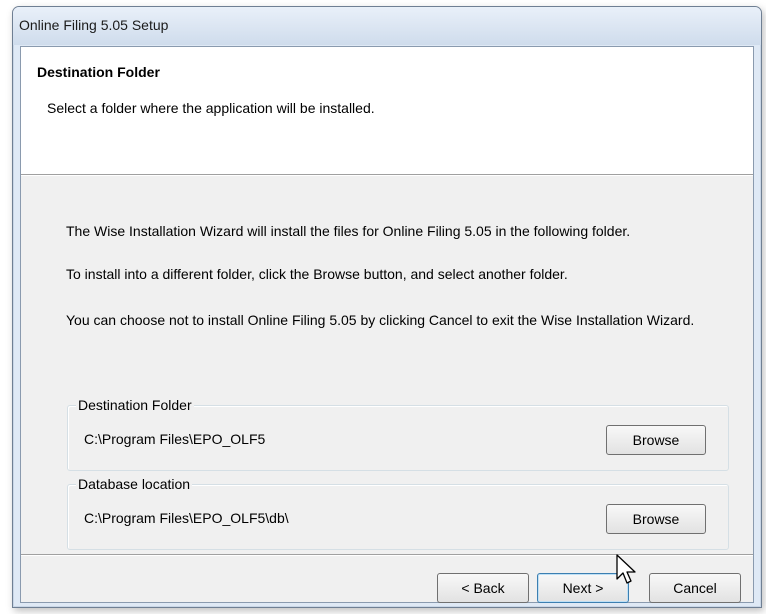  What do you see at coordinates (695, 588) in the screenshot?
I see `cancel-button: Cancel` at bounding box center [695, 588].